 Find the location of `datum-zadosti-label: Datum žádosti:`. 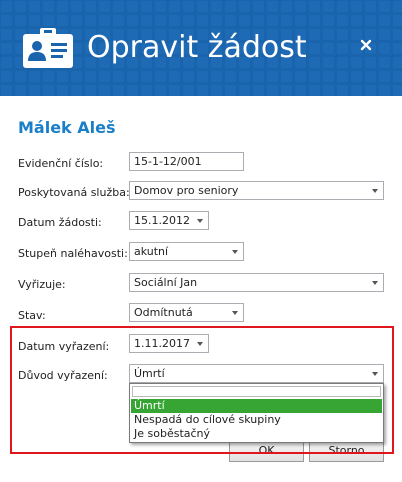

datum-zadosti-label: Datum žádosti: is located at coordinates (60, 222).